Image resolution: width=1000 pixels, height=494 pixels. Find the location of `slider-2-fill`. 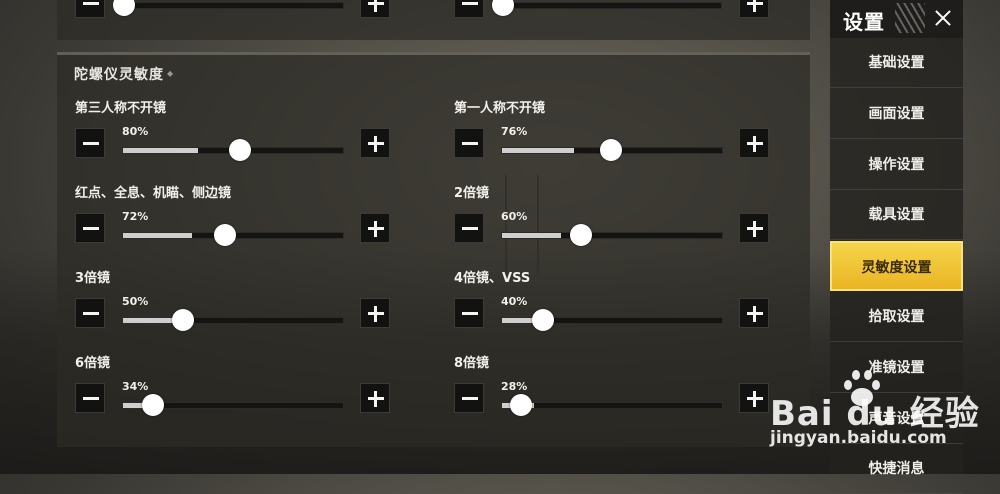

slider-2-fill is located at coordinates (538, 150).